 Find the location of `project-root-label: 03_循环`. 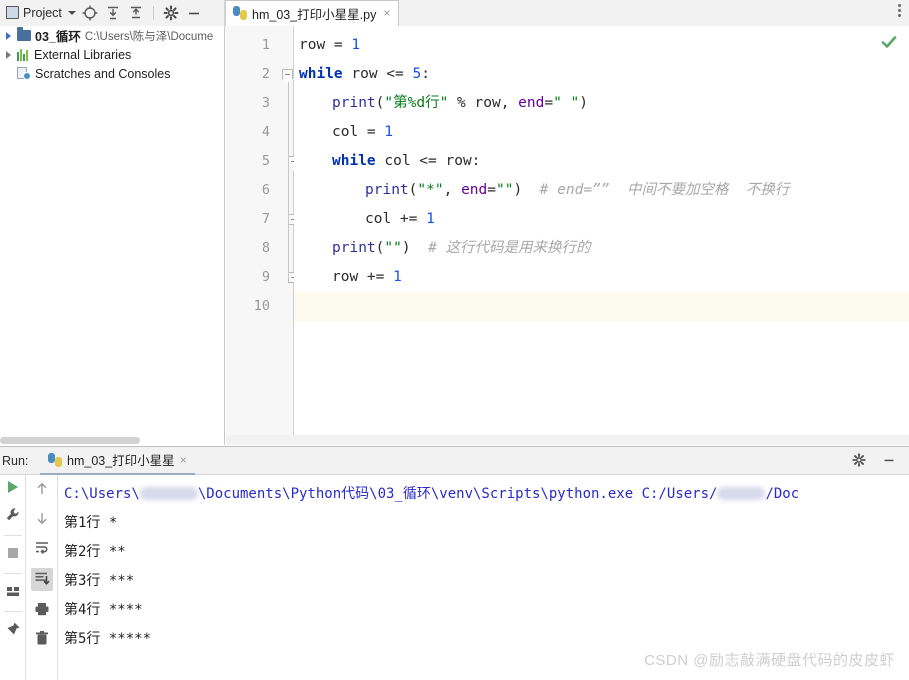

project-root-label: 03_循环 is located at coordinates (58, 37).